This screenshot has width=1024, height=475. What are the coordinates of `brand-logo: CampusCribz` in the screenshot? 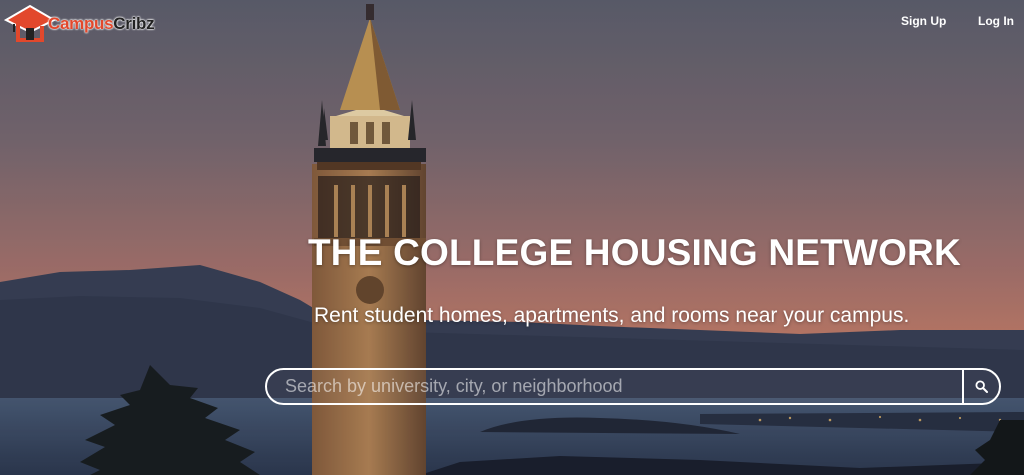 It's located at (89, 23).